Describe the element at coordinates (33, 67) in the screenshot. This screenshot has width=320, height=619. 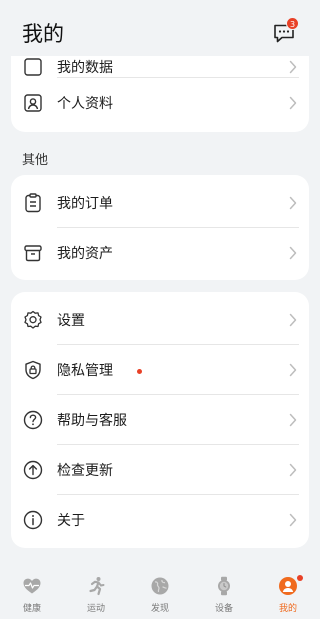
I see `data-icon` at that location.